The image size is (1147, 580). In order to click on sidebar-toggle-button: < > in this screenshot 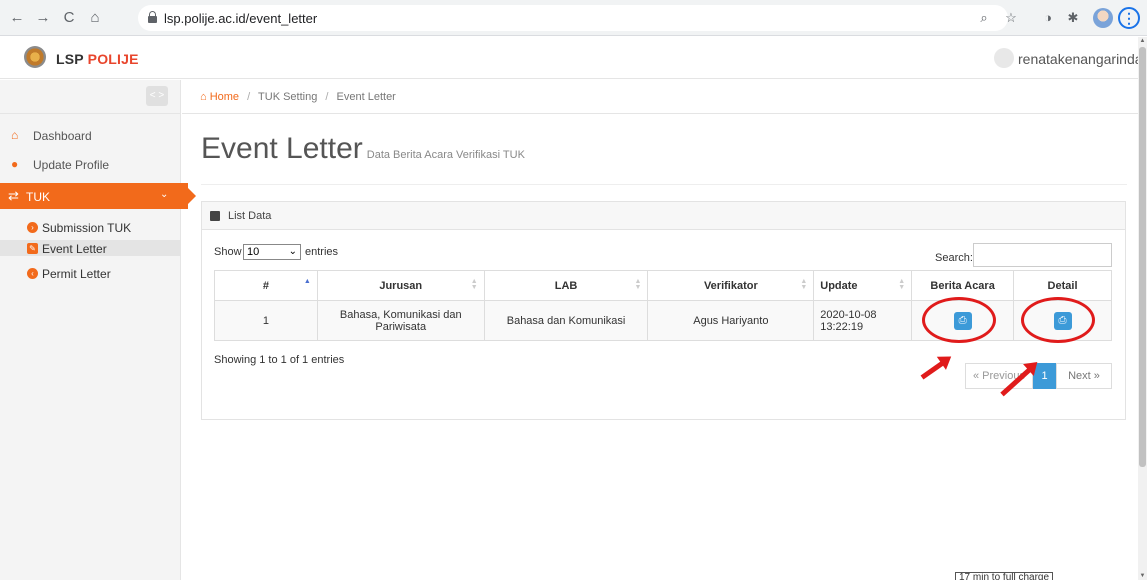, I will do `click(157, 96)`.